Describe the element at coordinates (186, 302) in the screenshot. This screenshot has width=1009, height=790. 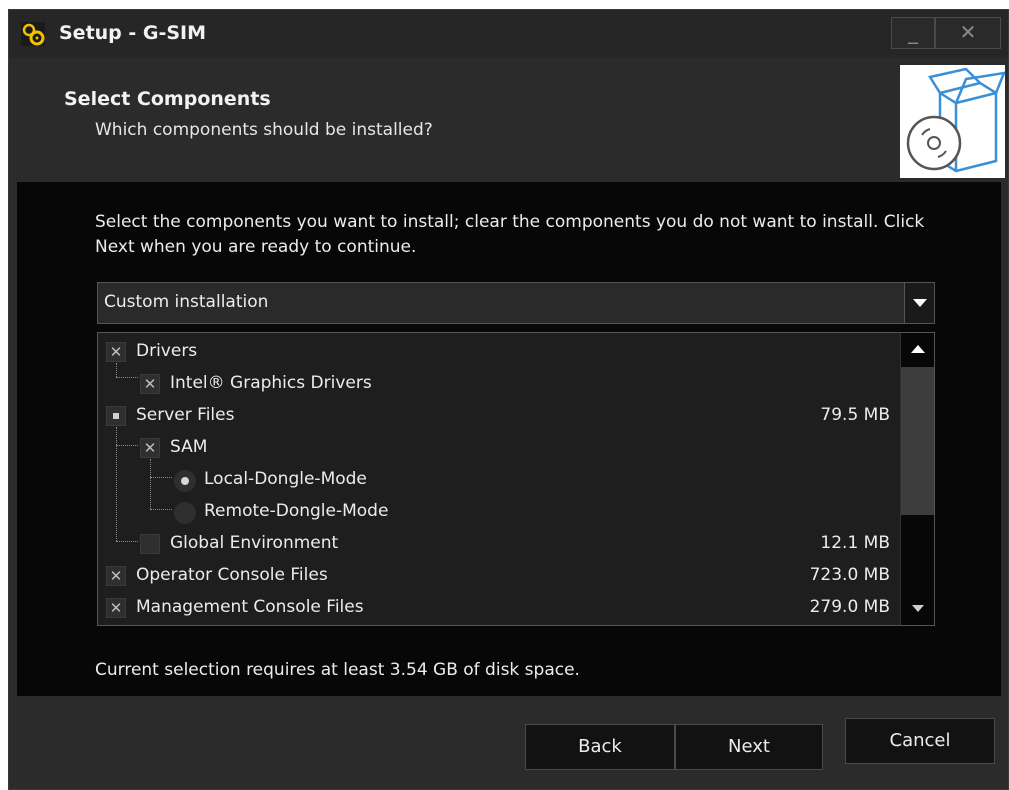
I see `install-type-value: Custom installation` at that location.